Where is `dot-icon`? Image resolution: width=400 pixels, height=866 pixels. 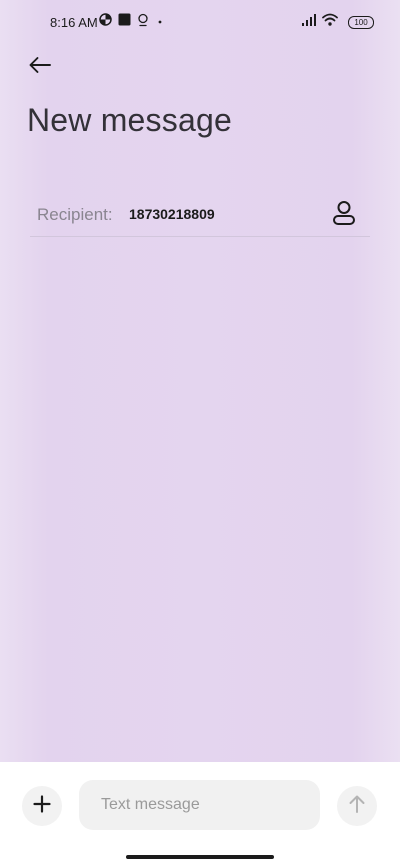
dot-icon is located at coordinates (160, 22).